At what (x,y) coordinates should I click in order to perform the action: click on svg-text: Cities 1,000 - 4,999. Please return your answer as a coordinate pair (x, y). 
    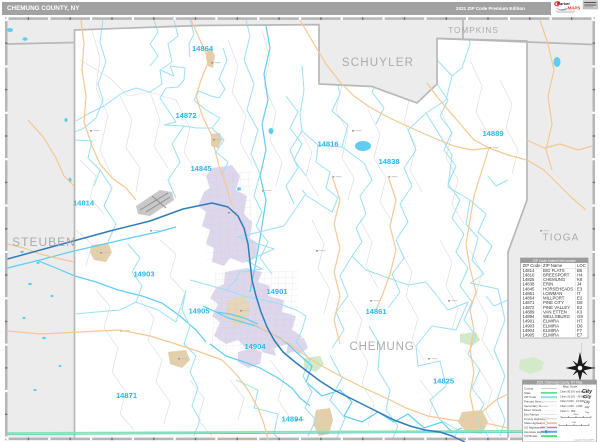
    Looking at the image, I should click on (571, 406).